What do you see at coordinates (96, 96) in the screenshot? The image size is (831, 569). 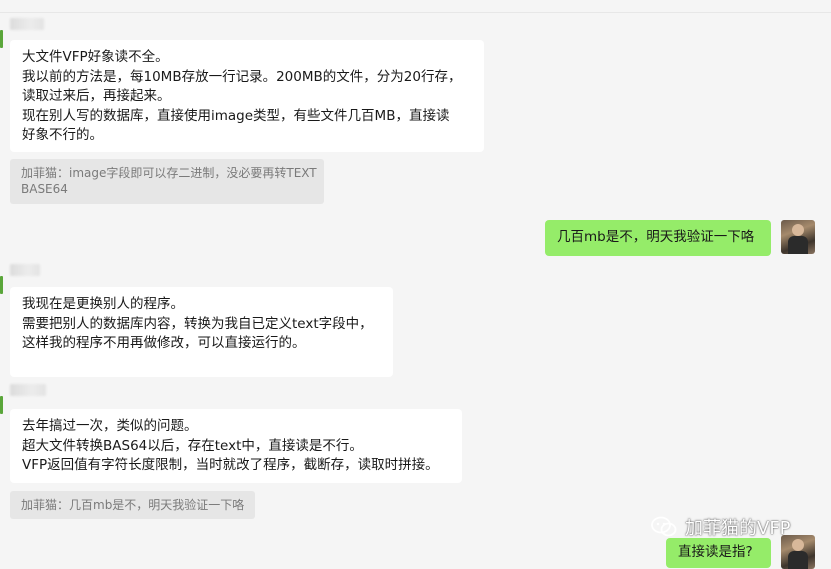 I see `message-line: 读取过来后，再接起来。` at bounding box center [96, 96].